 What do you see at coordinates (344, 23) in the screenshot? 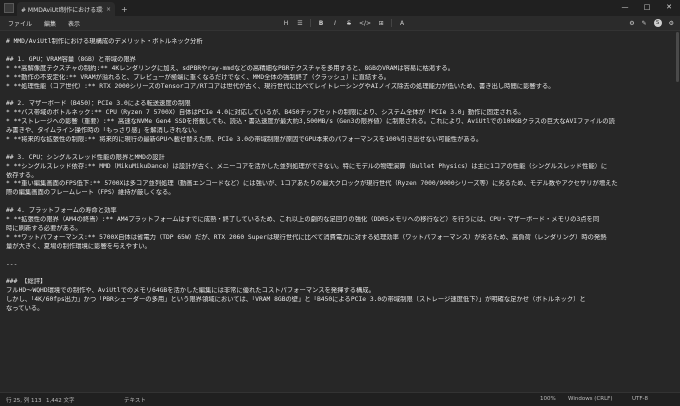
I see `formatting-toolbar: H ☰ B I S </> ⊞ A` at bounding box center [344, 23].